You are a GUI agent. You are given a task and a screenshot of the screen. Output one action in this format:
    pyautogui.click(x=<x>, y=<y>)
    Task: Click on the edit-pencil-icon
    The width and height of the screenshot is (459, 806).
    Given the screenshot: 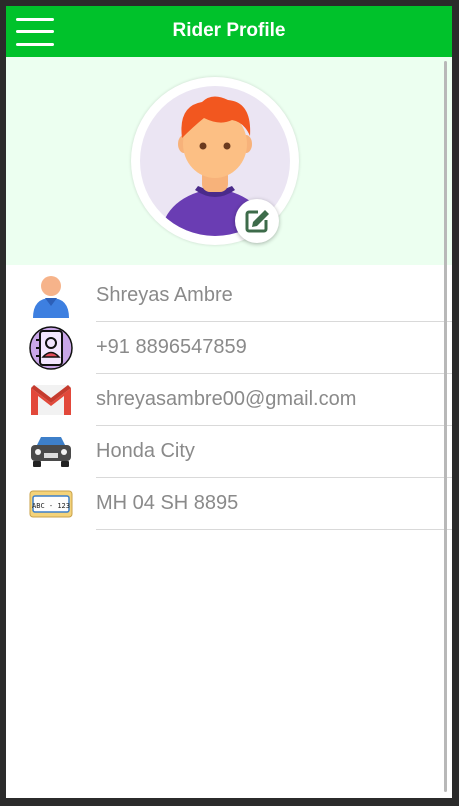 What is the action you would take?
    pyautogui.click(x=257, y=221)
    